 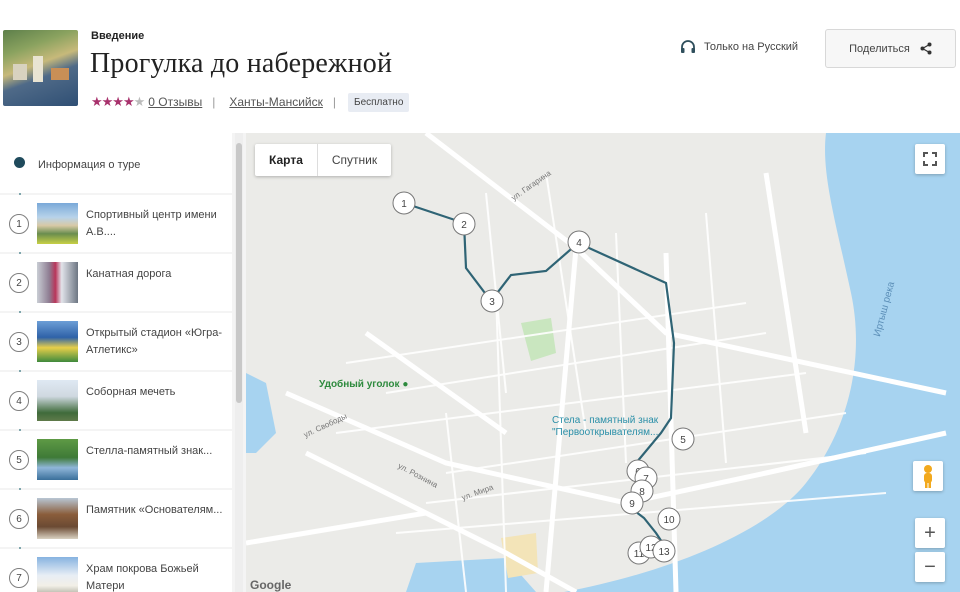 I want to click on price-badge: Бесплатно, so click(x=379, y=102).